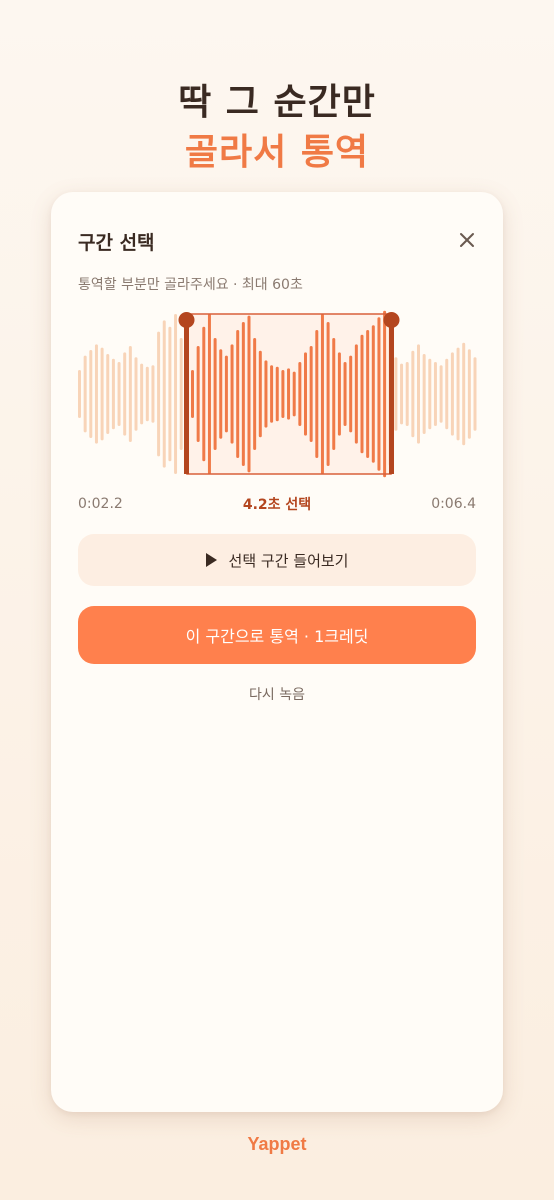 The image size is (554, 1200). What do you see at coordinates (453, 504) in the screenshot?
I see `end-time: 0:06.4` at bounding box center [453, 504].